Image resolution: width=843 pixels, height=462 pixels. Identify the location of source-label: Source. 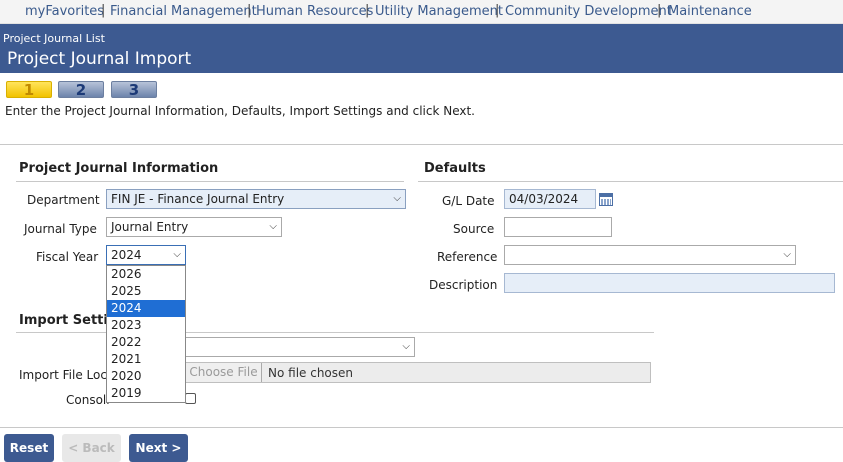
(474, 229).